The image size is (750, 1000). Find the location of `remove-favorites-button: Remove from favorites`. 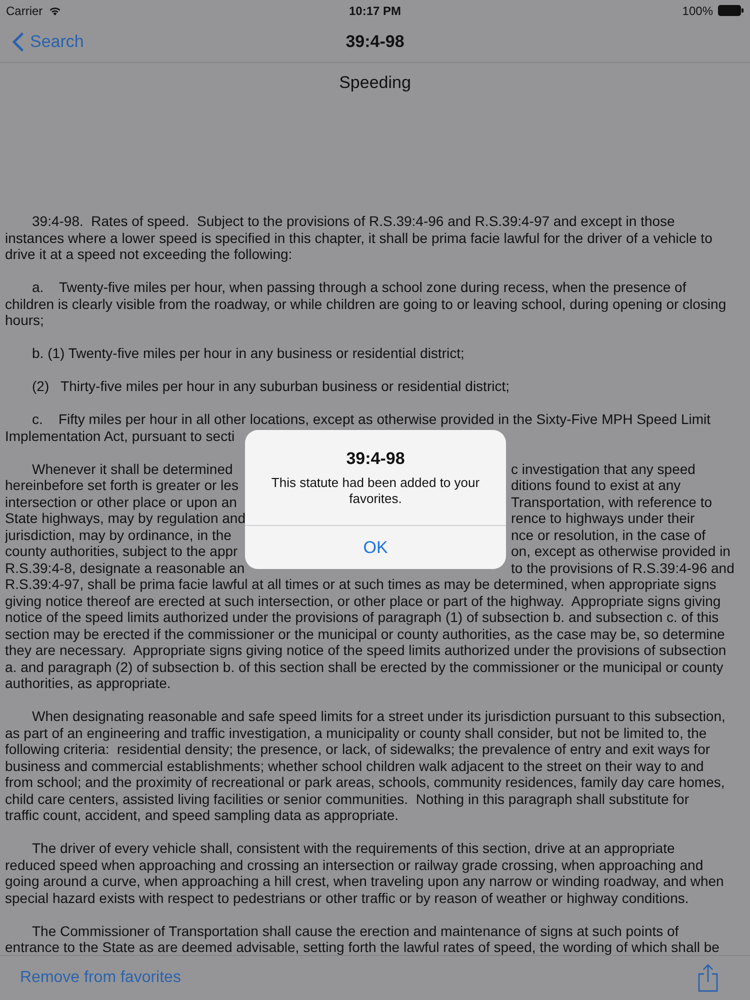

remove-favorites-button: Remove from favorites is located at coordinates (100, 978).